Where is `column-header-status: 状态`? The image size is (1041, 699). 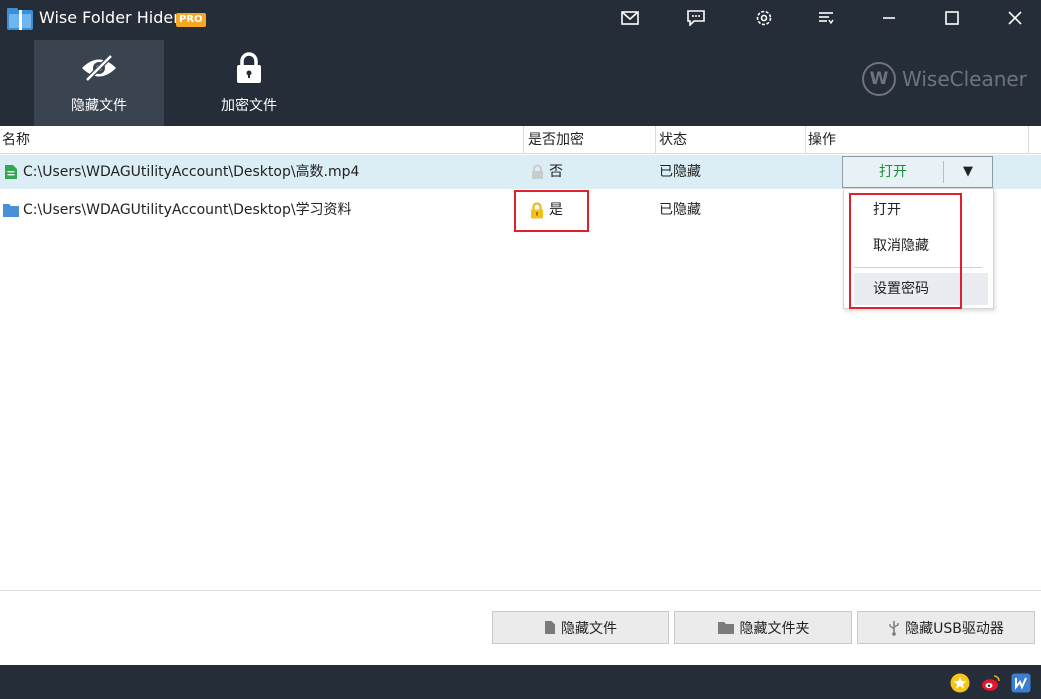
column-header-status: 状态 is located at coordinates (673, 140).